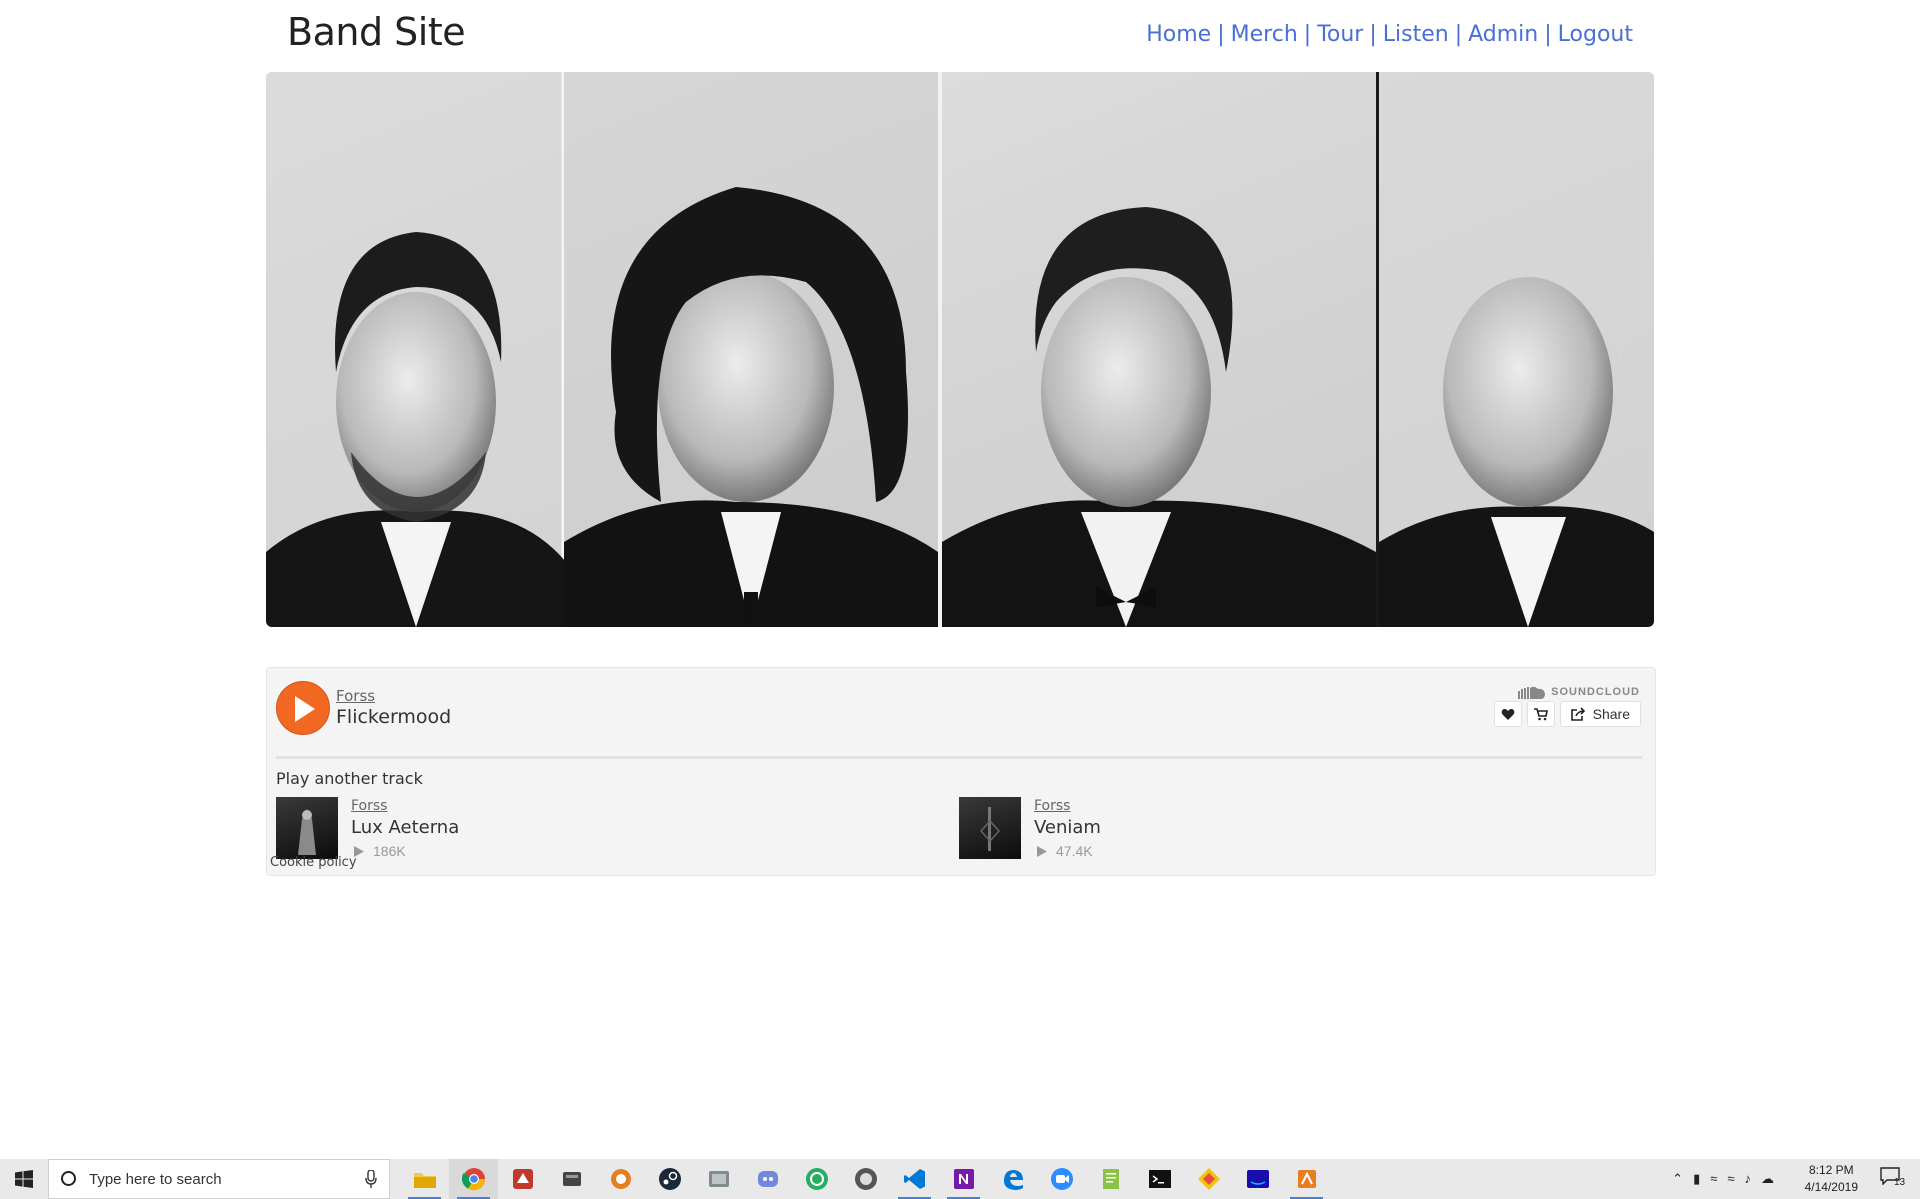 The image size is (1920, 1199). Describe the element at coordinates (1831, 1170) in the screenshot. I see `clock-time: 8:12 PM` at that location.